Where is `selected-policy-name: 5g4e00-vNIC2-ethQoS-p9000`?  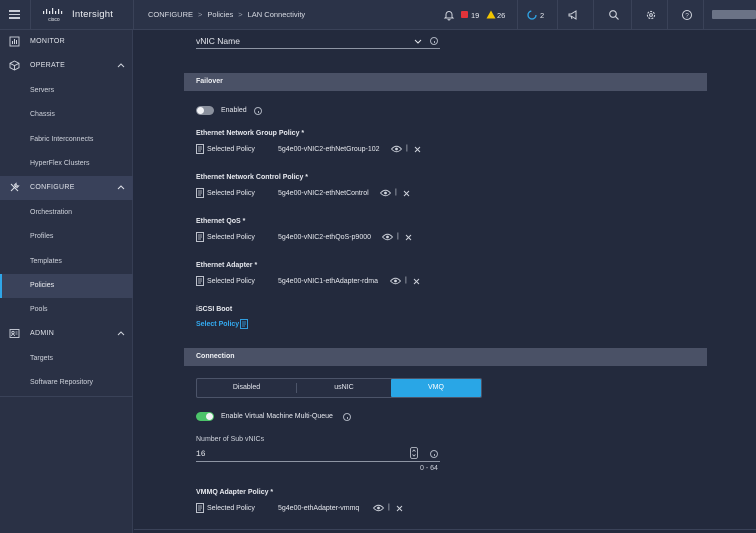
selected-policy-name: 5g4e00-vNIC2-ethQoS-p9000 is located at coordinates (325, 237).